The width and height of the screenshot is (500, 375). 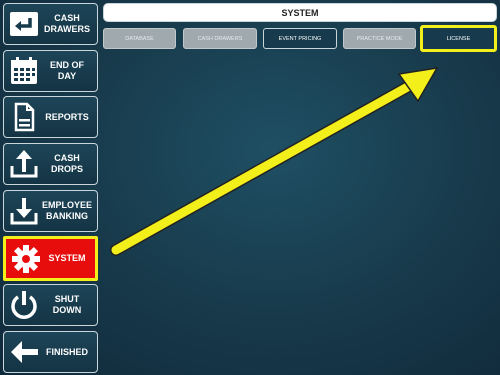 I want to click on document-icon, so click(x=24, y=117).